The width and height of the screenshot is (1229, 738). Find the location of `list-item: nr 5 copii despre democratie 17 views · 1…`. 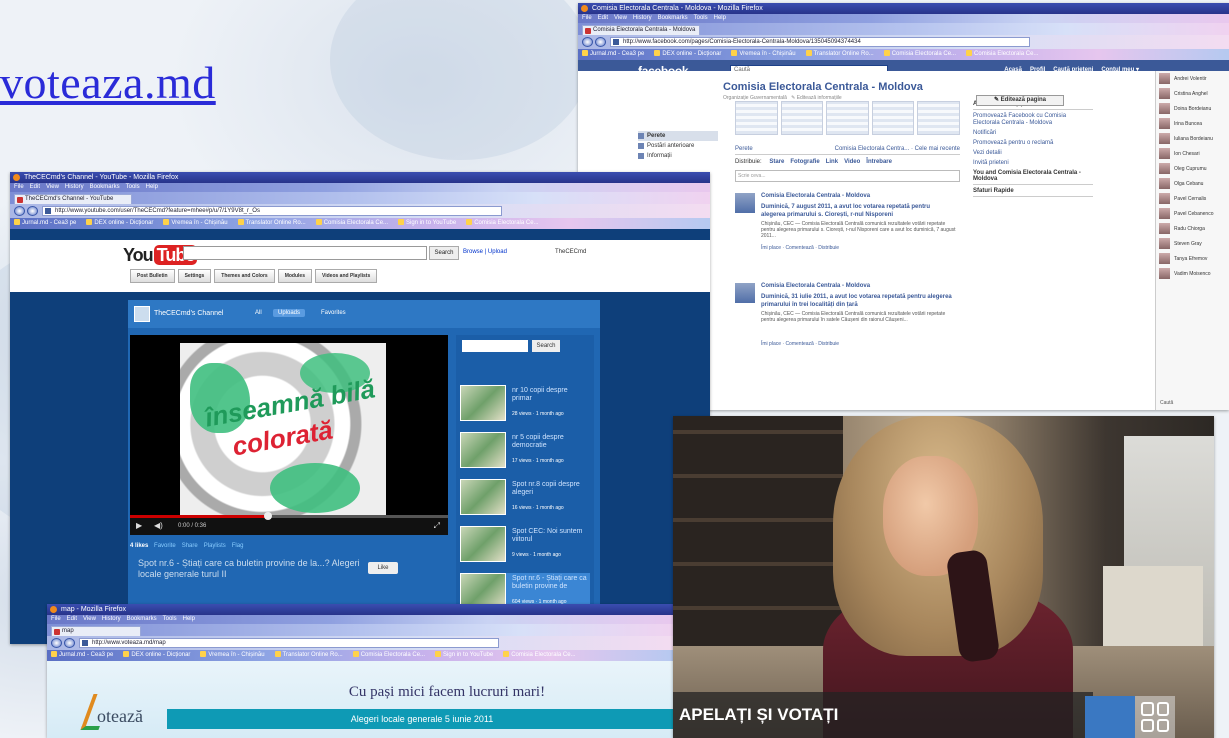

list-item: nr 5 copii despre democratie 17 views · 1… is located at coordinates (525, 453).